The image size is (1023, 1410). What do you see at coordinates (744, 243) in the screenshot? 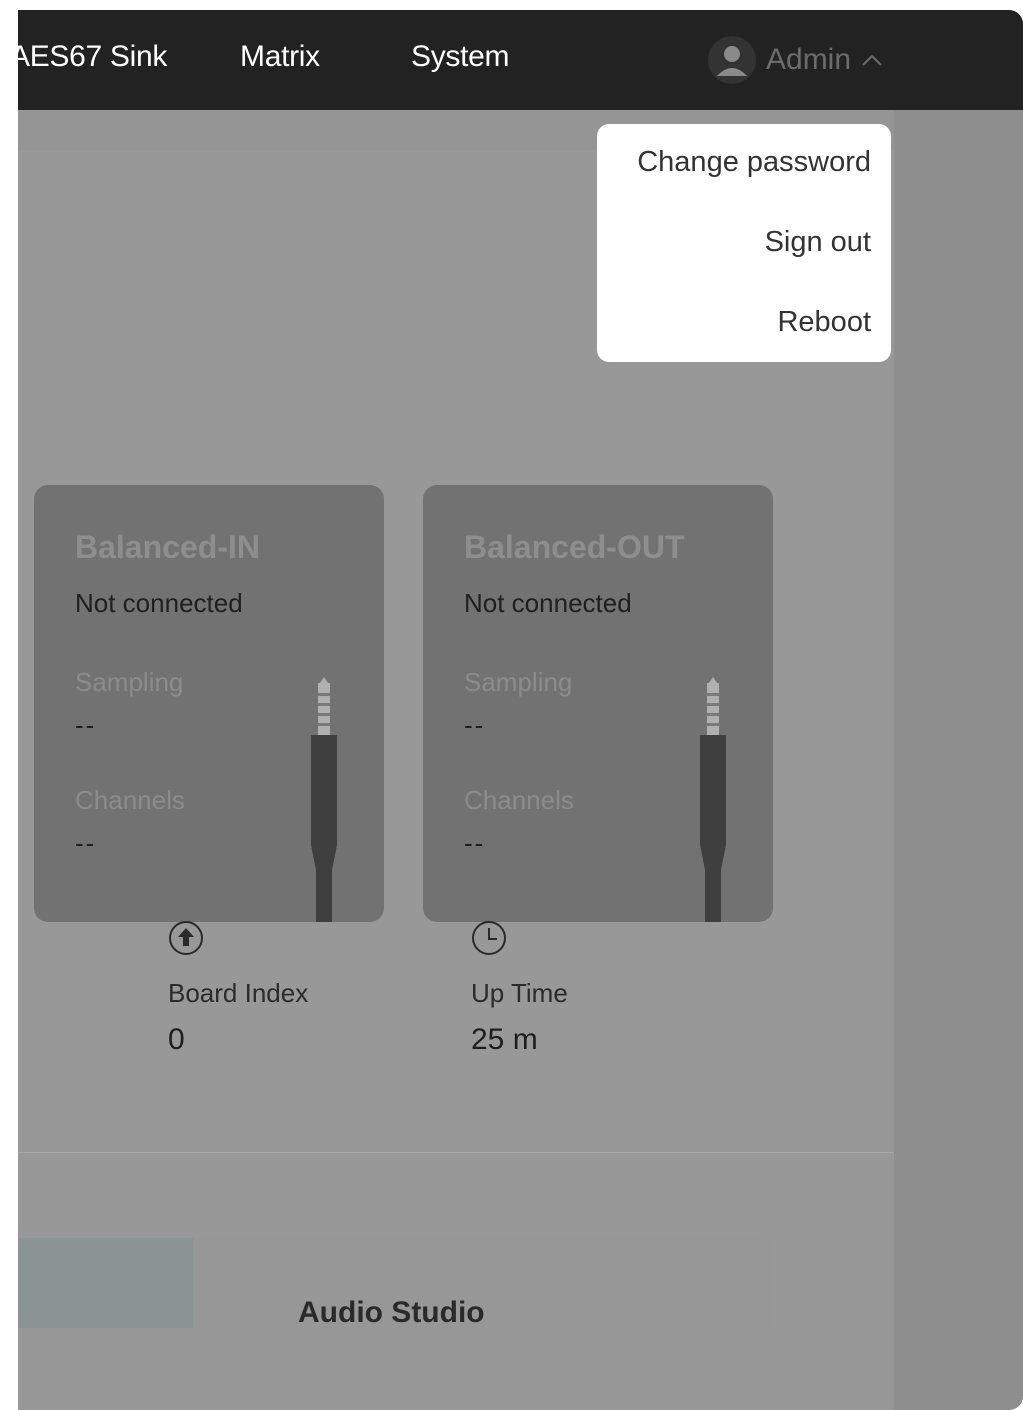
I see `user-dropdown-menu: Change password Sign out Reboot` at bounding box center [744, 243].